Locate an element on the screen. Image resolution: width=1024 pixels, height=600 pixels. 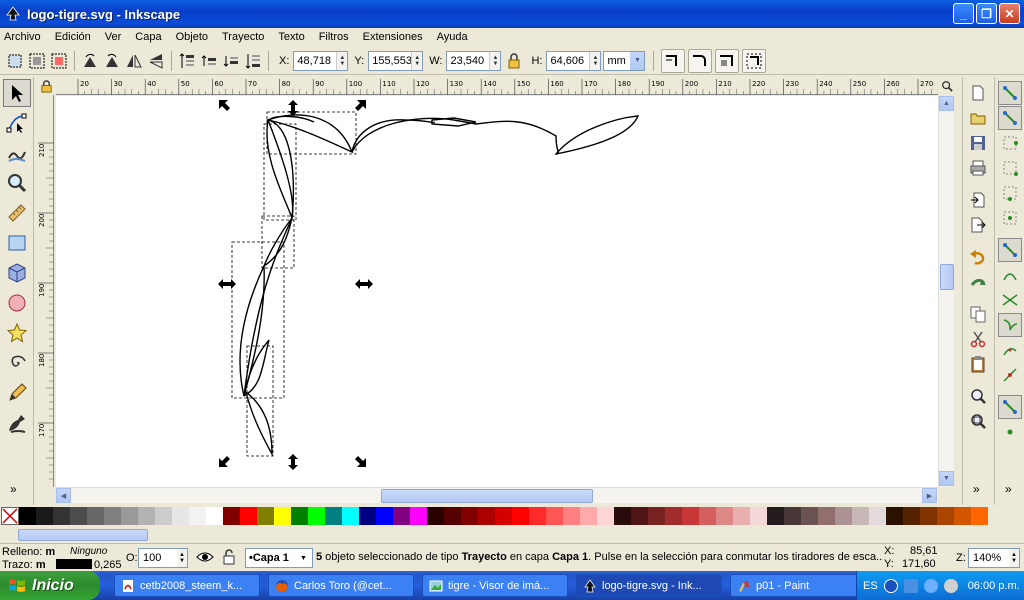
tray-back-icon is located at coordinates (890, 585).